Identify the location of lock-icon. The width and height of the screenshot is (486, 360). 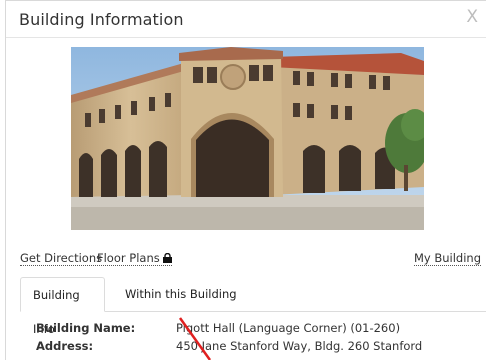
(167, 258).